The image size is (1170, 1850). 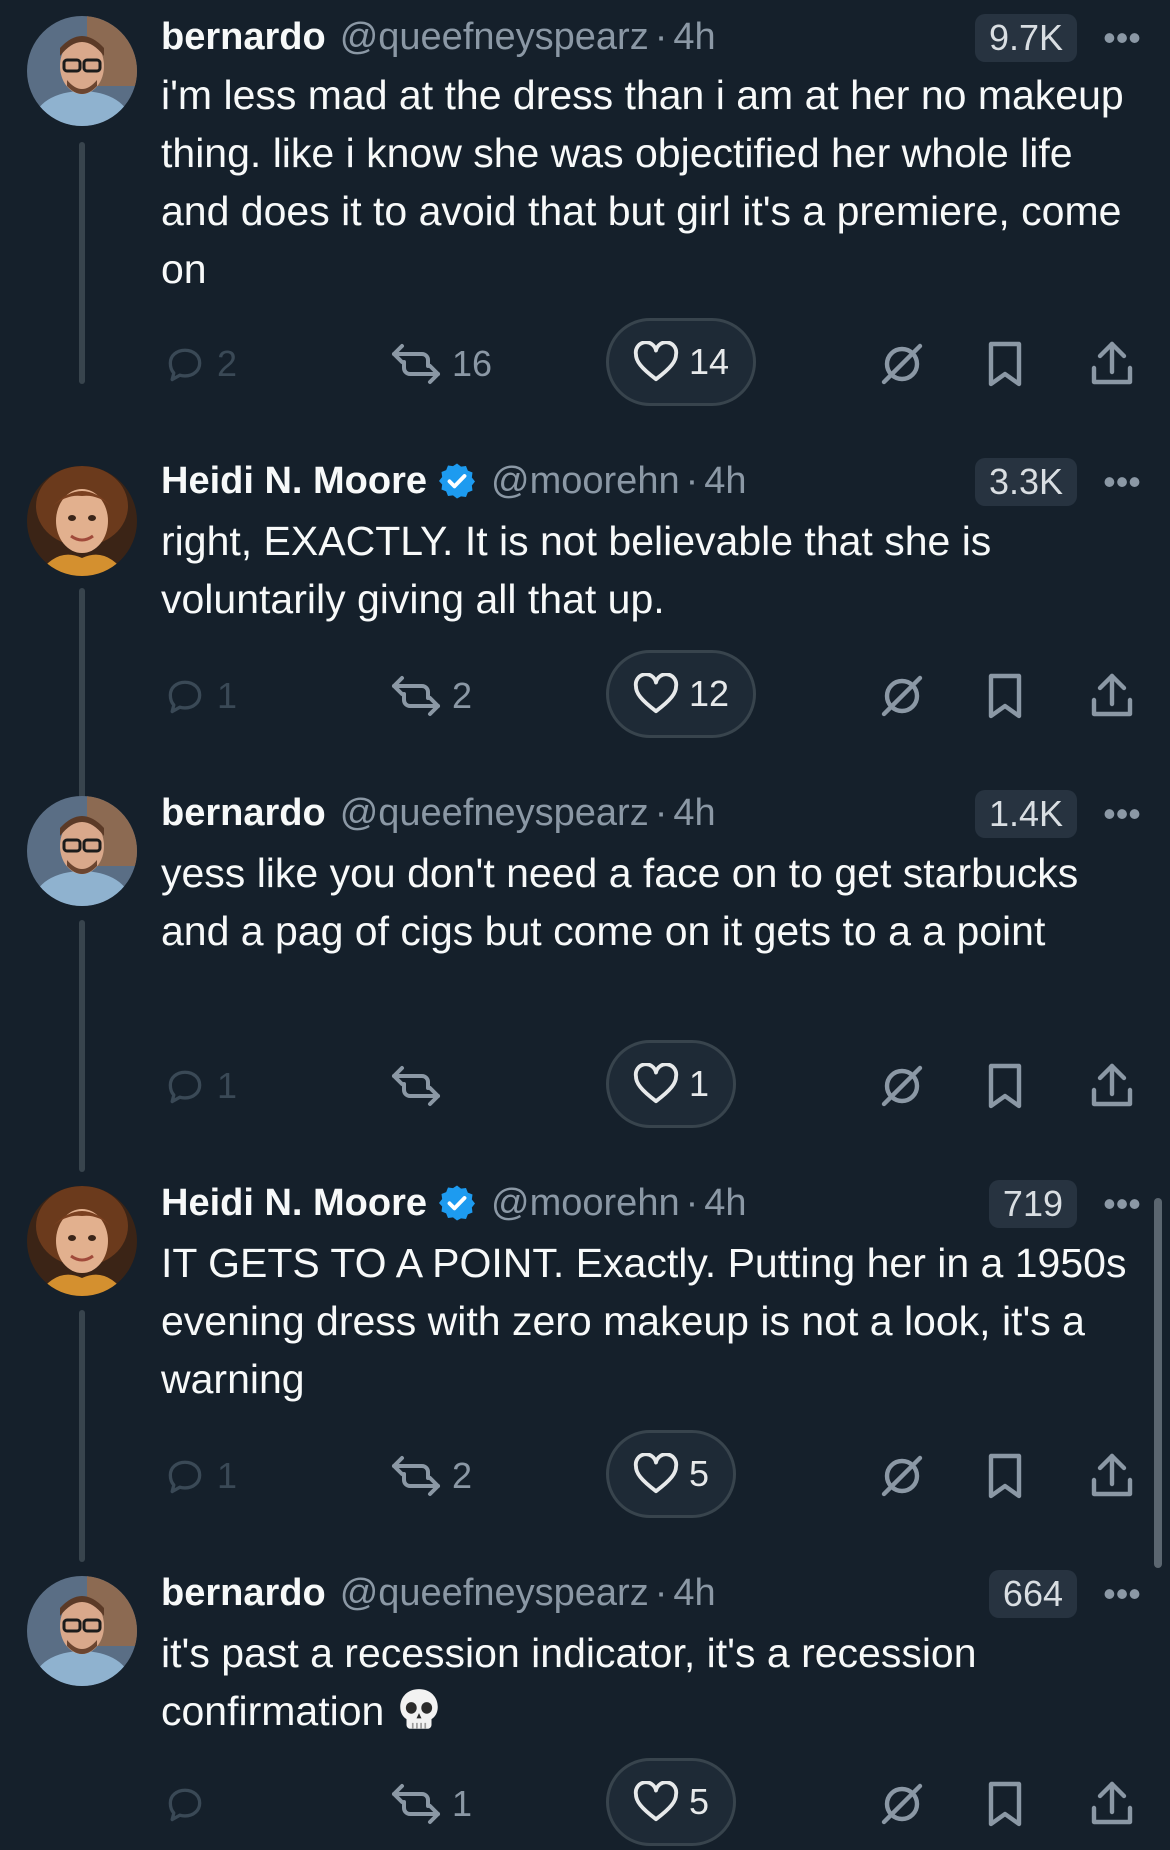 I want to click on like-button: 1, so click(x=671, y=1084).